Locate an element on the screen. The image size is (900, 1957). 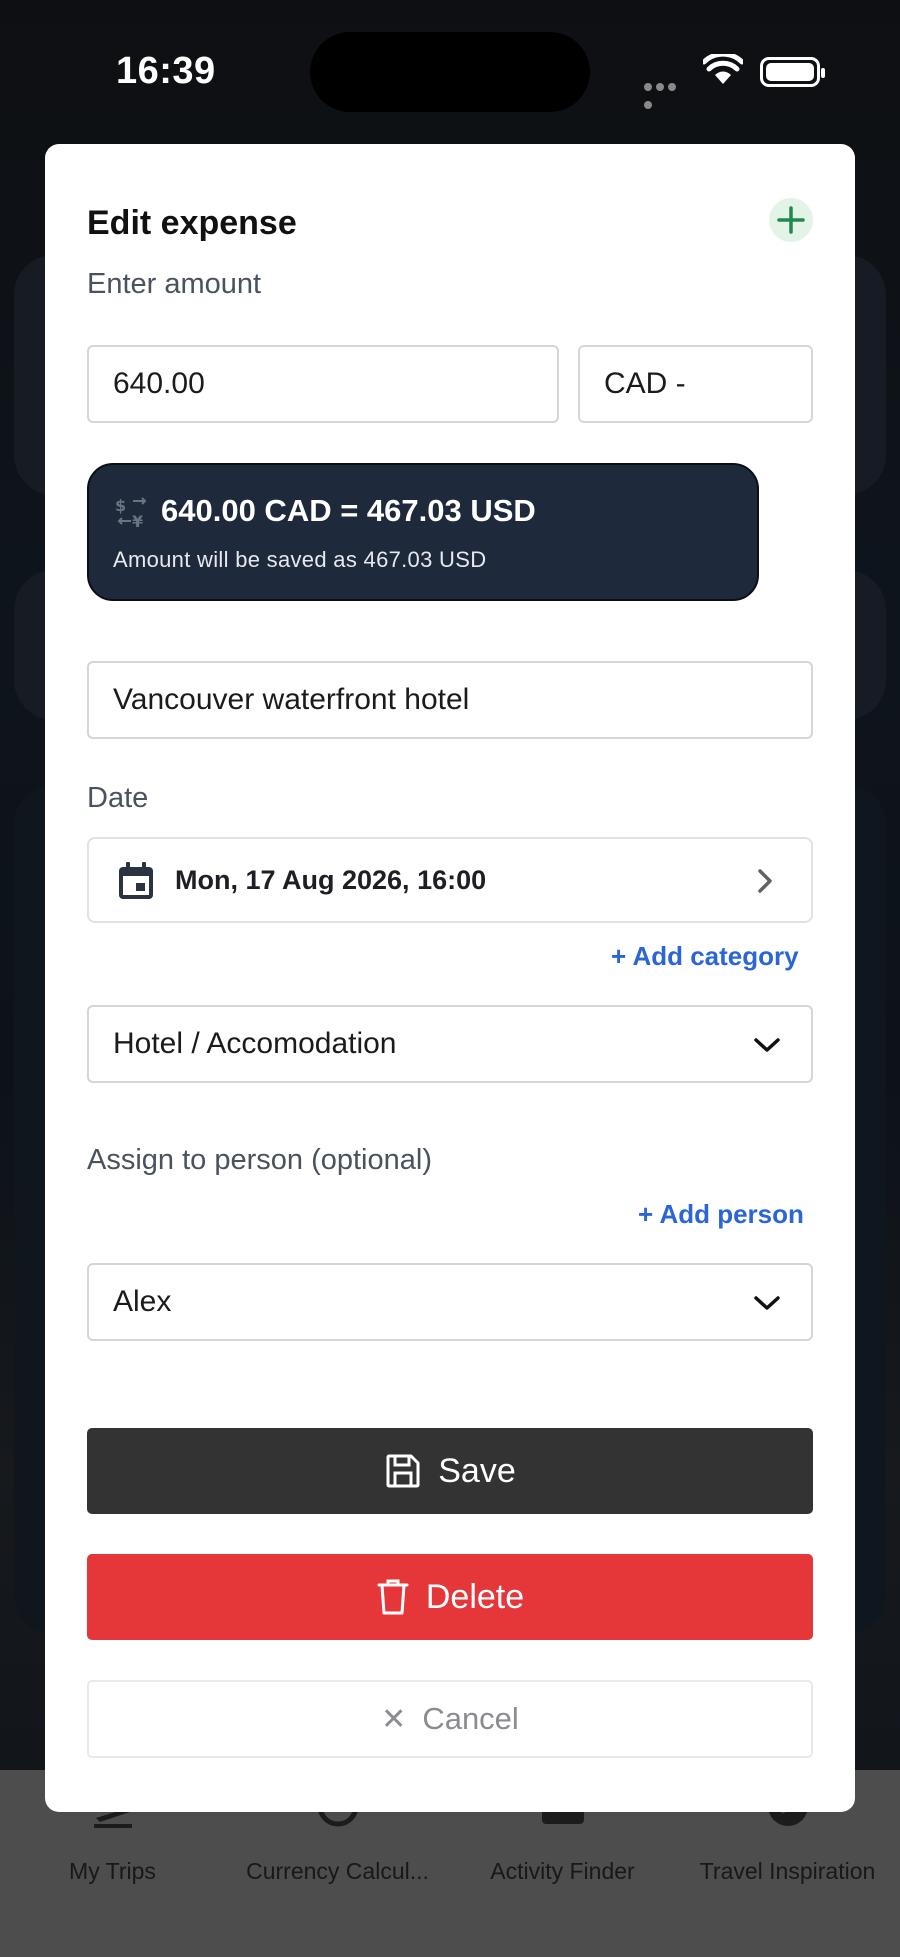
category-value: Hotel / Accomodation is located at coordinates (255, 1043).